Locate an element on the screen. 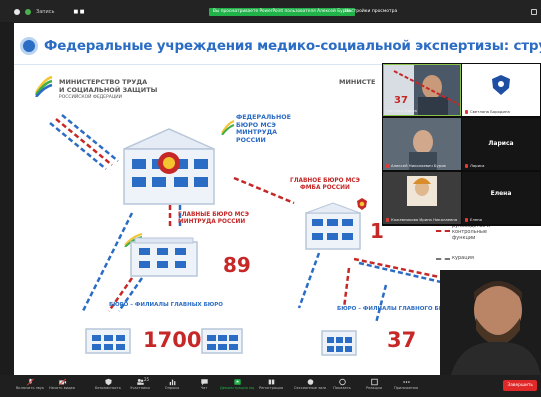 This screenshot has height=397, width=541. mic-icon is located at coordinates (30, 382).